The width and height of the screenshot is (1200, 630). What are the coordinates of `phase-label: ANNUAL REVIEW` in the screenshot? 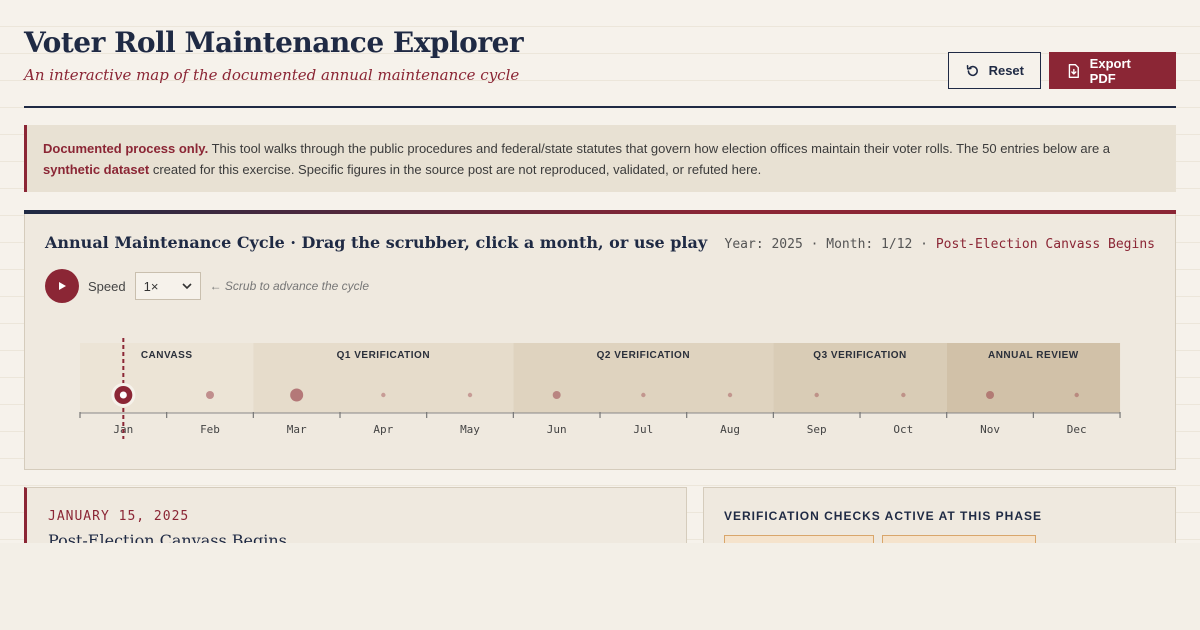 It's located at (1033, 355).